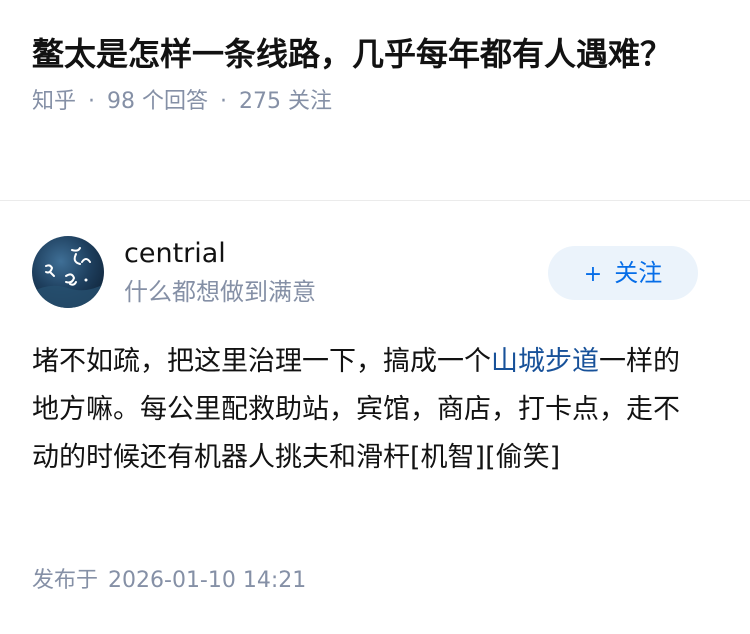 The image size is (750, 634). What do you see at coordinates (375, 272) in the screenshot?
I see `author-card: centrial 什么都想做到满意 + 关注` at bounding box center [375, 272].